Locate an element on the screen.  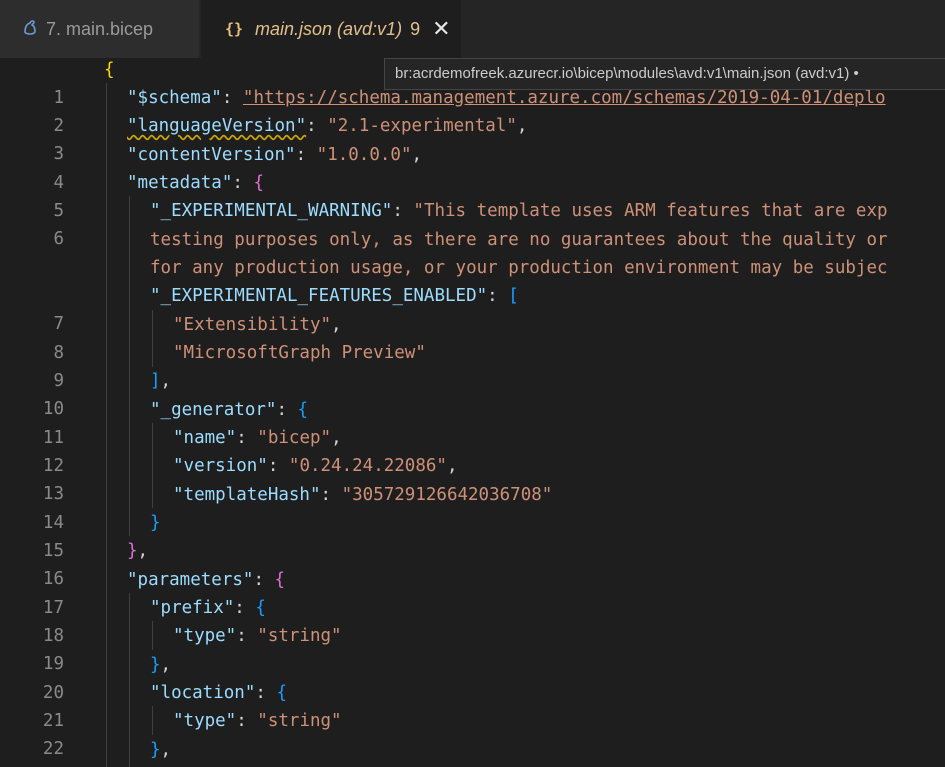
tab-main-bicep: 7. main.bicep is located at coordinates (100, 29).